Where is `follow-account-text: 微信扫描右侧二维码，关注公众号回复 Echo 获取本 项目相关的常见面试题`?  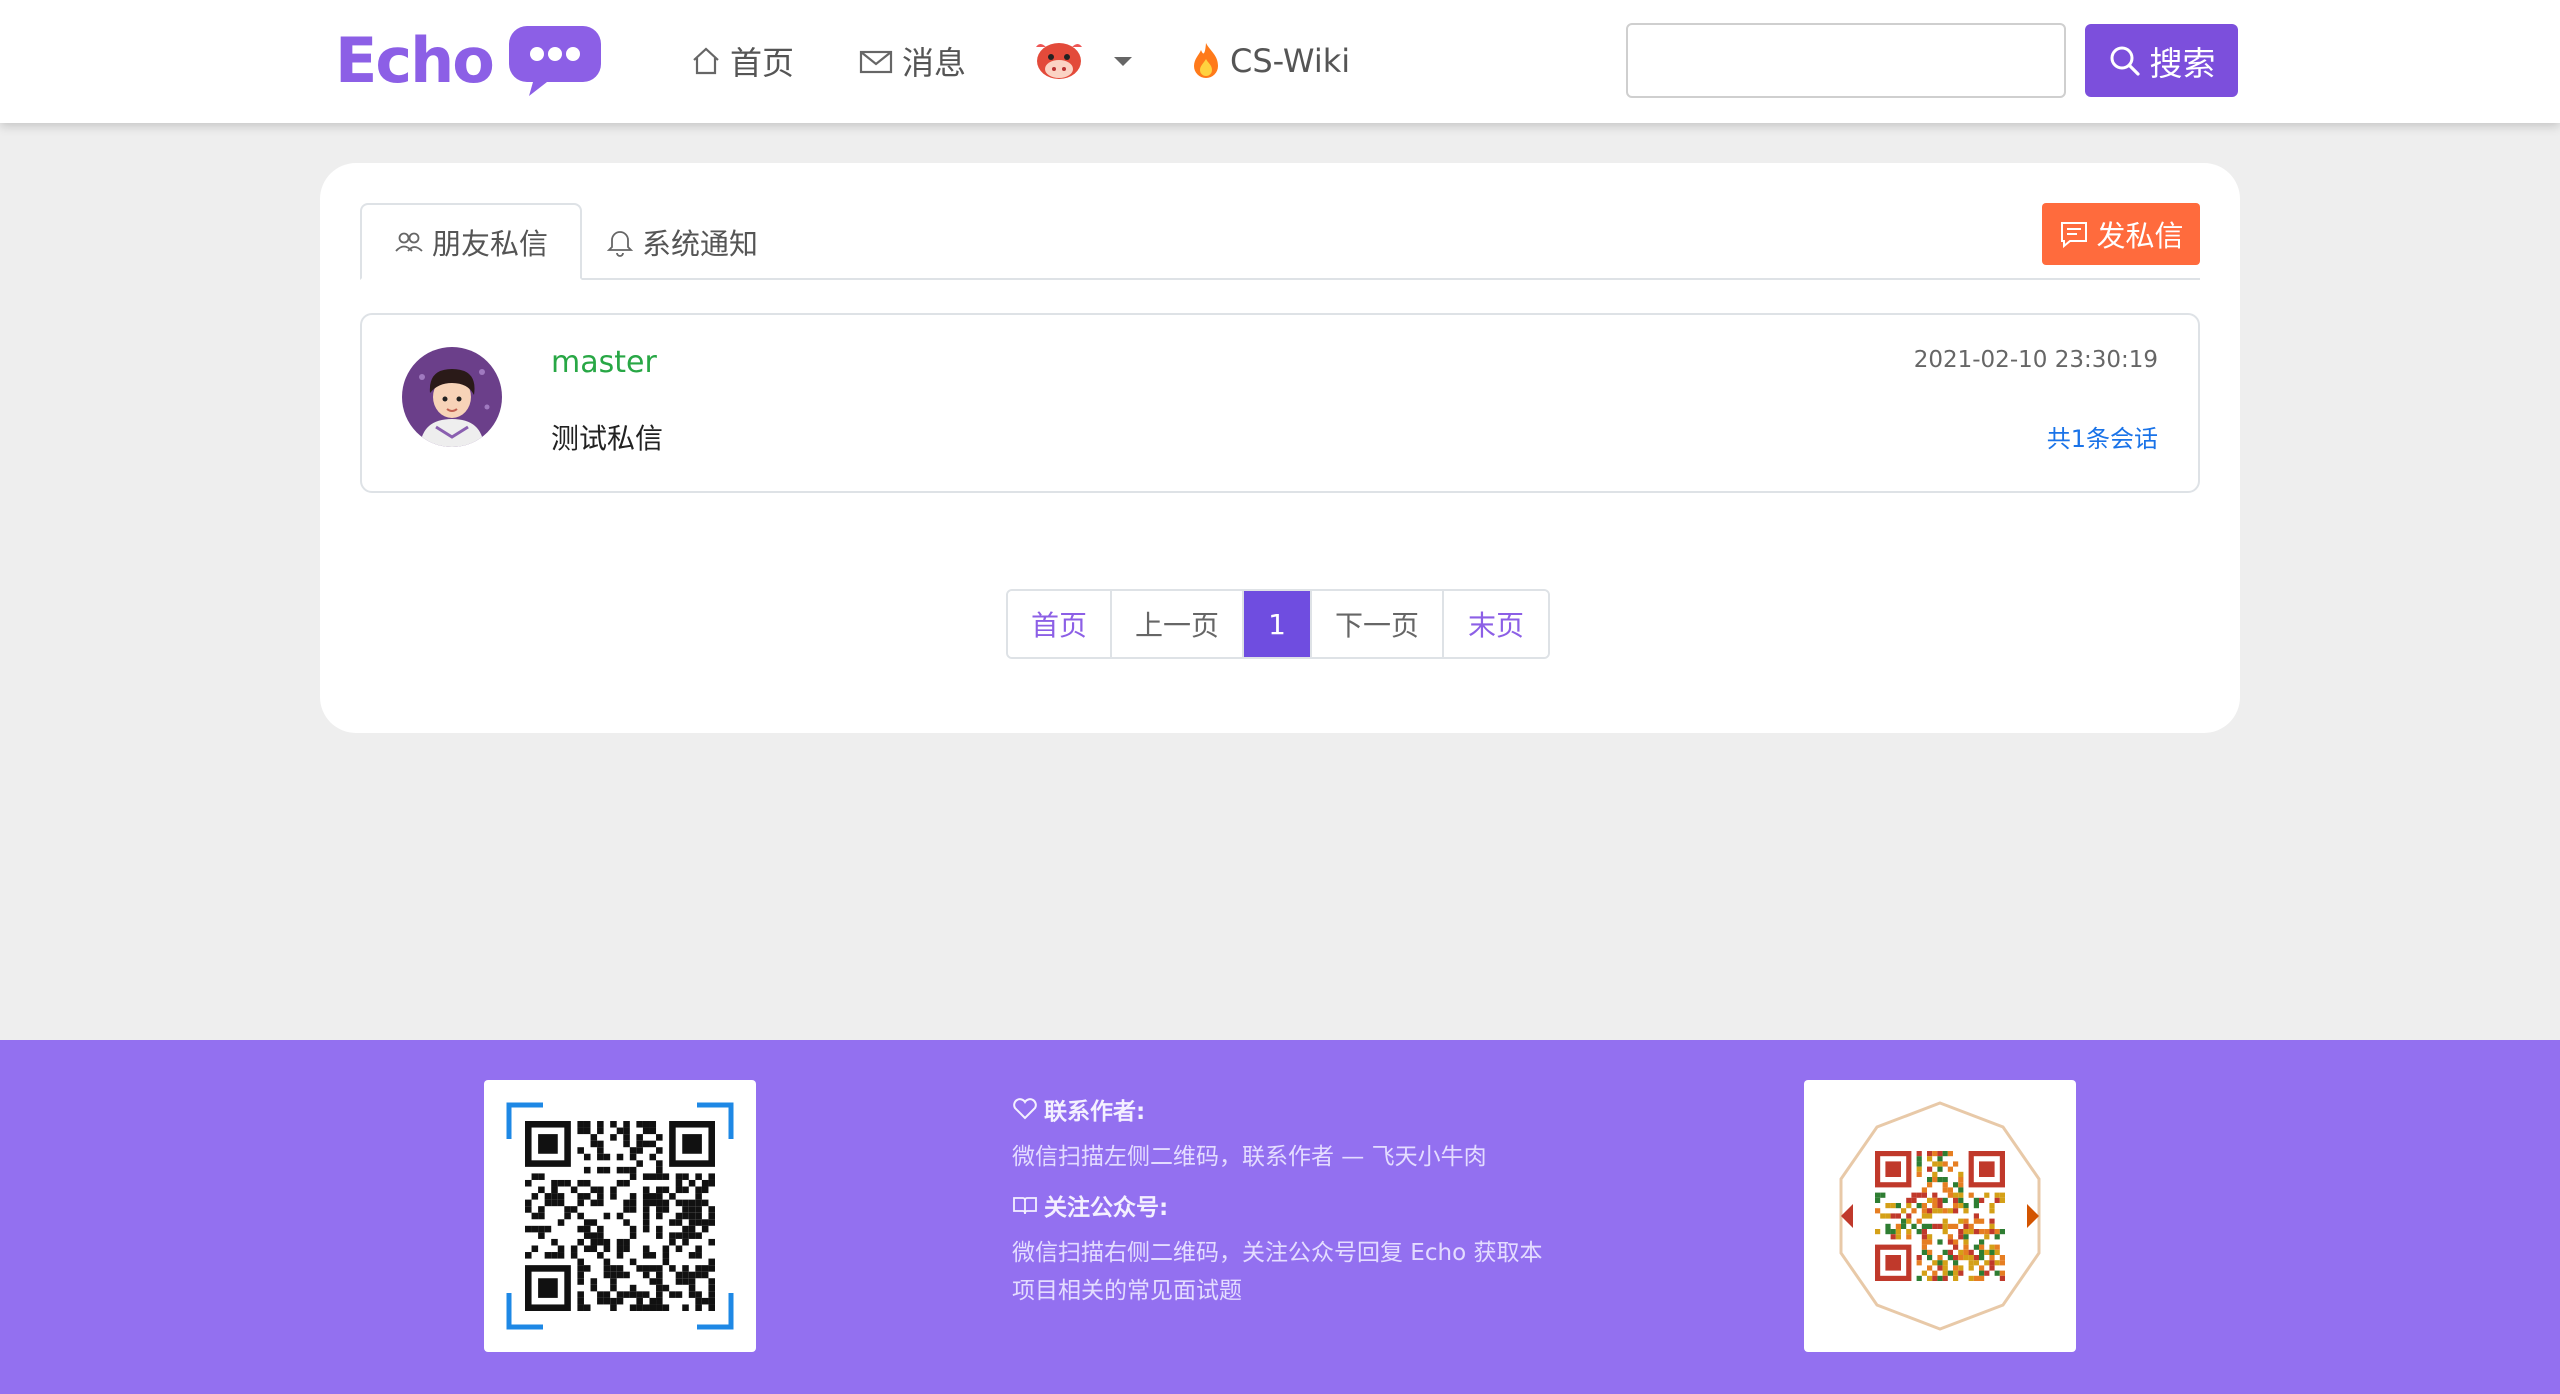 follow-account-text: 微信扫描右侧二维码，关注公众号回复 Echo 获取本 项目相关的常见面试题 is located at coordinates (1312, 1272).